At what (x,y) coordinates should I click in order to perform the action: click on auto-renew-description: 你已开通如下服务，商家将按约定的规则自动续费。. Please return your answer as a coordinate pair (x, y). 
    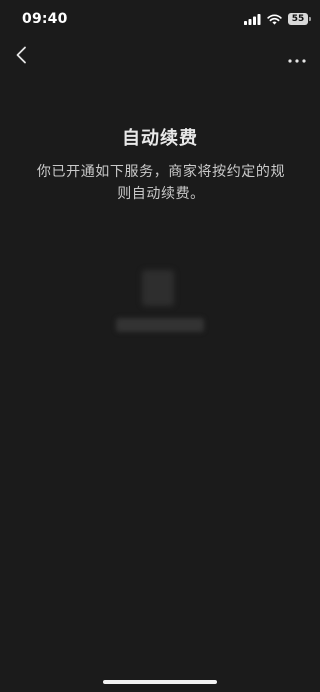
    Looking at the image, I should click on (161, 183).